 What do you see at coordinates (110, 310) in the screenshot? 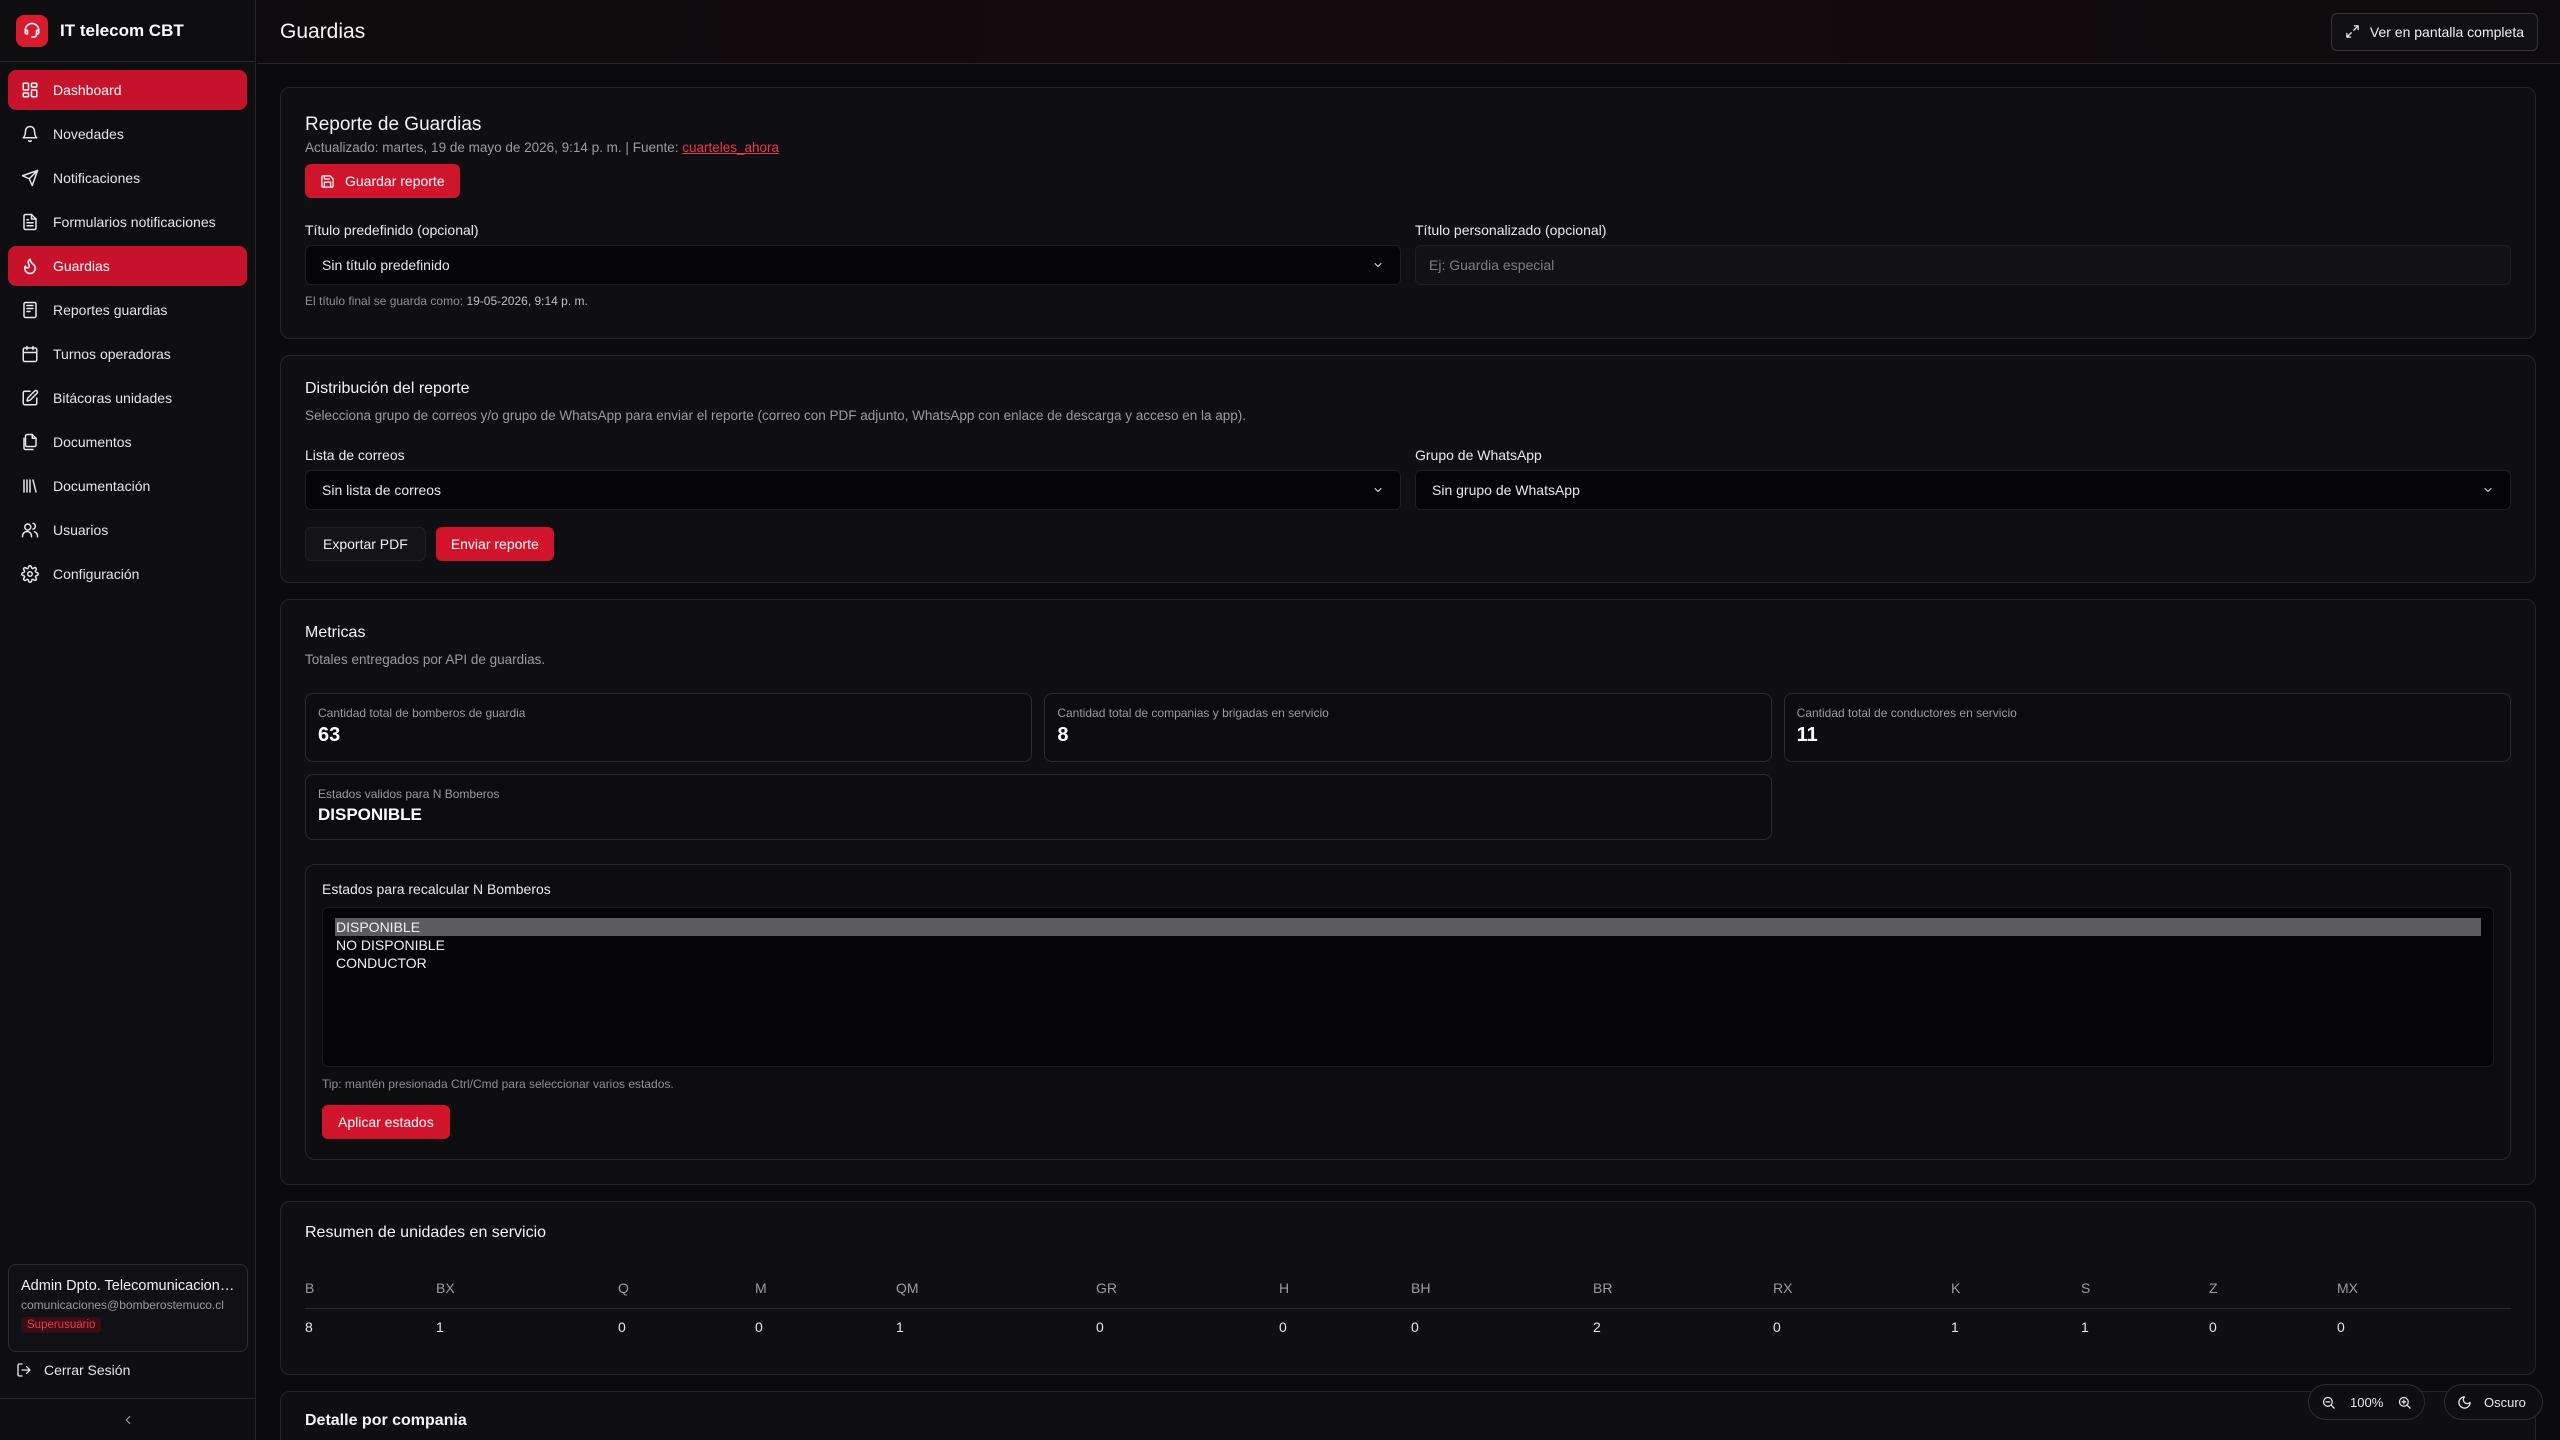
I see `sidebar-item-label: Reportes guardias` at bounding box center [110, 310].